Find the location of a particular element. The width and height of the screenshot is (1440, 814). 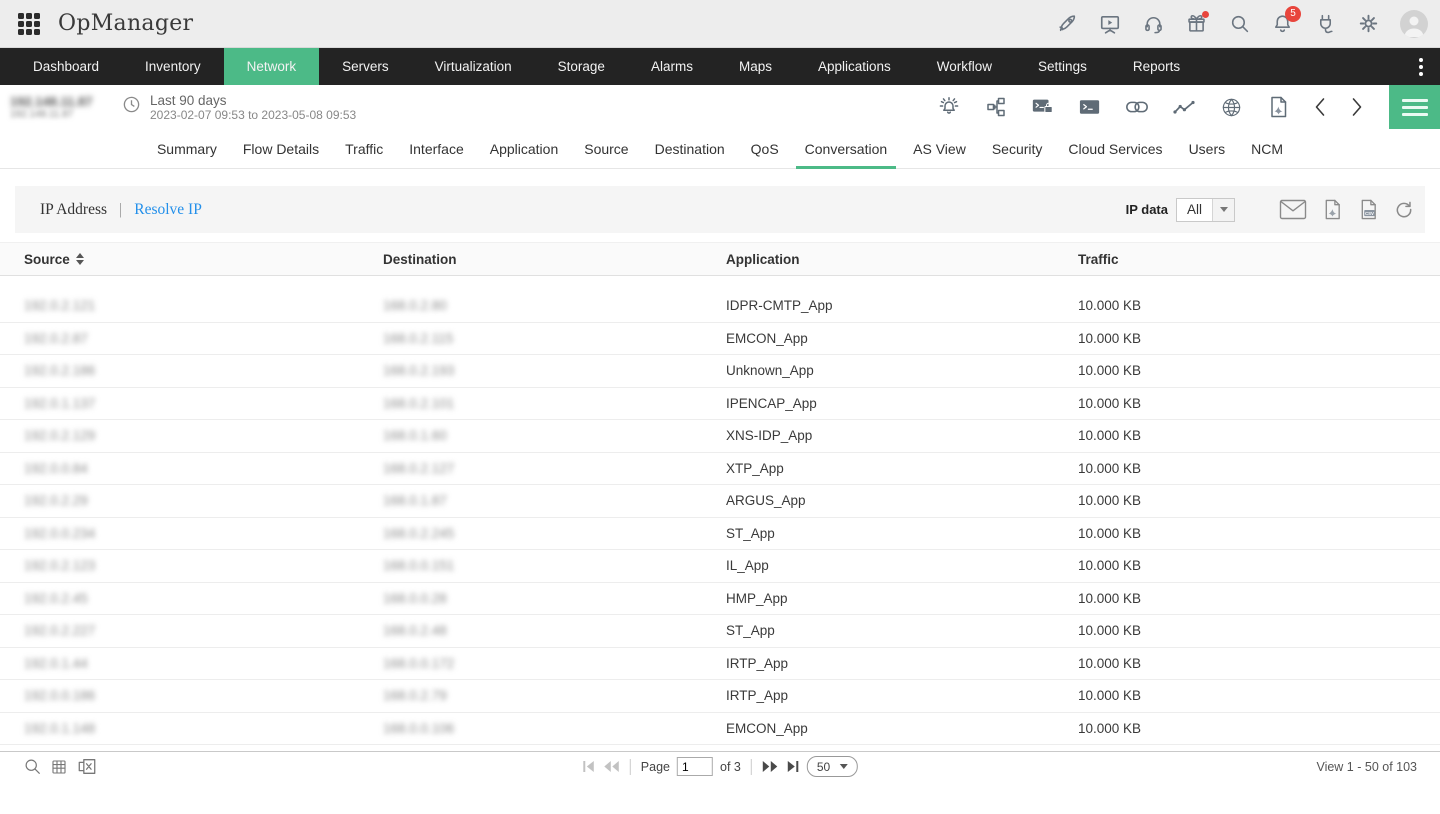

hamburger-menu-button is located at coordinates (1414, 107).